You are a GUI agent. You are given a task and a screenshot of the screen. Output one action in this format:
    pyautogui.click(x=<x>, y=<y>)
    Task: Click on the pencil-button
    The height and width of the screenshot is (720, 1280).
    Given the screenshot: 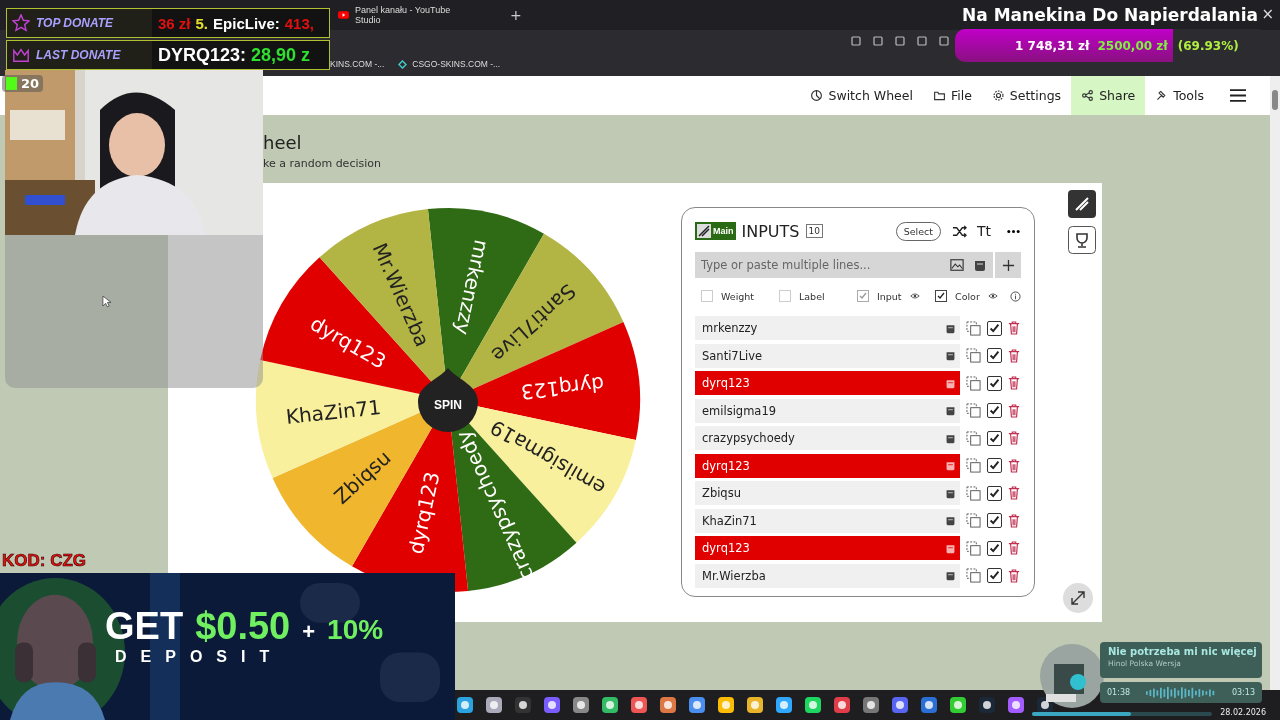 What is the action you would take?
    pyautogui.click(x=1082, y=204)
    